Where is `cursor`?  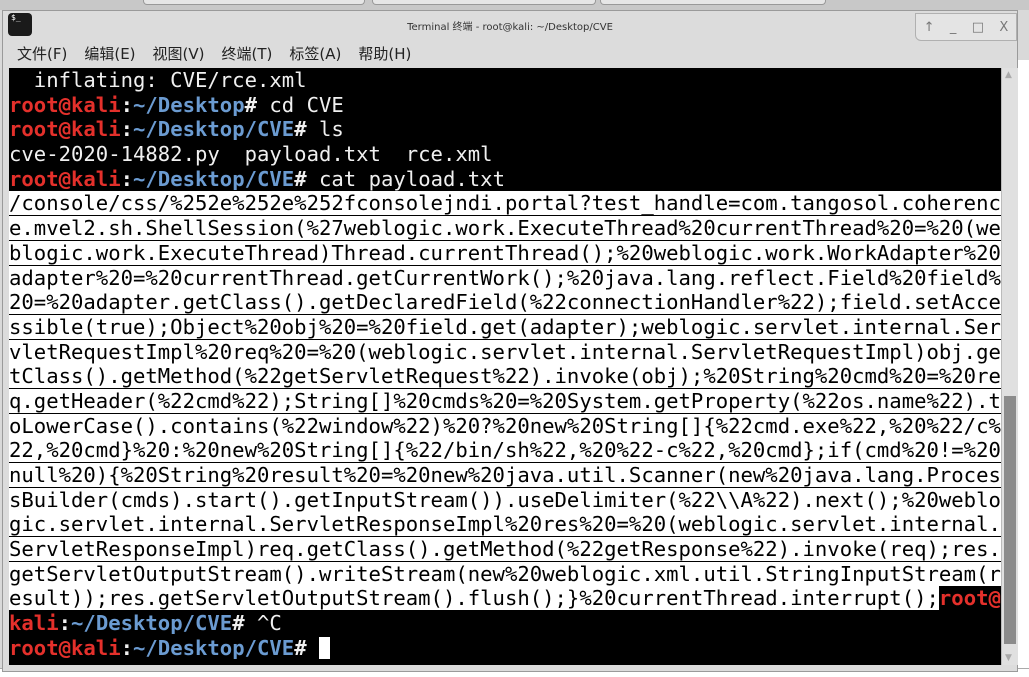 cursor is located at coordinates (324, 647).